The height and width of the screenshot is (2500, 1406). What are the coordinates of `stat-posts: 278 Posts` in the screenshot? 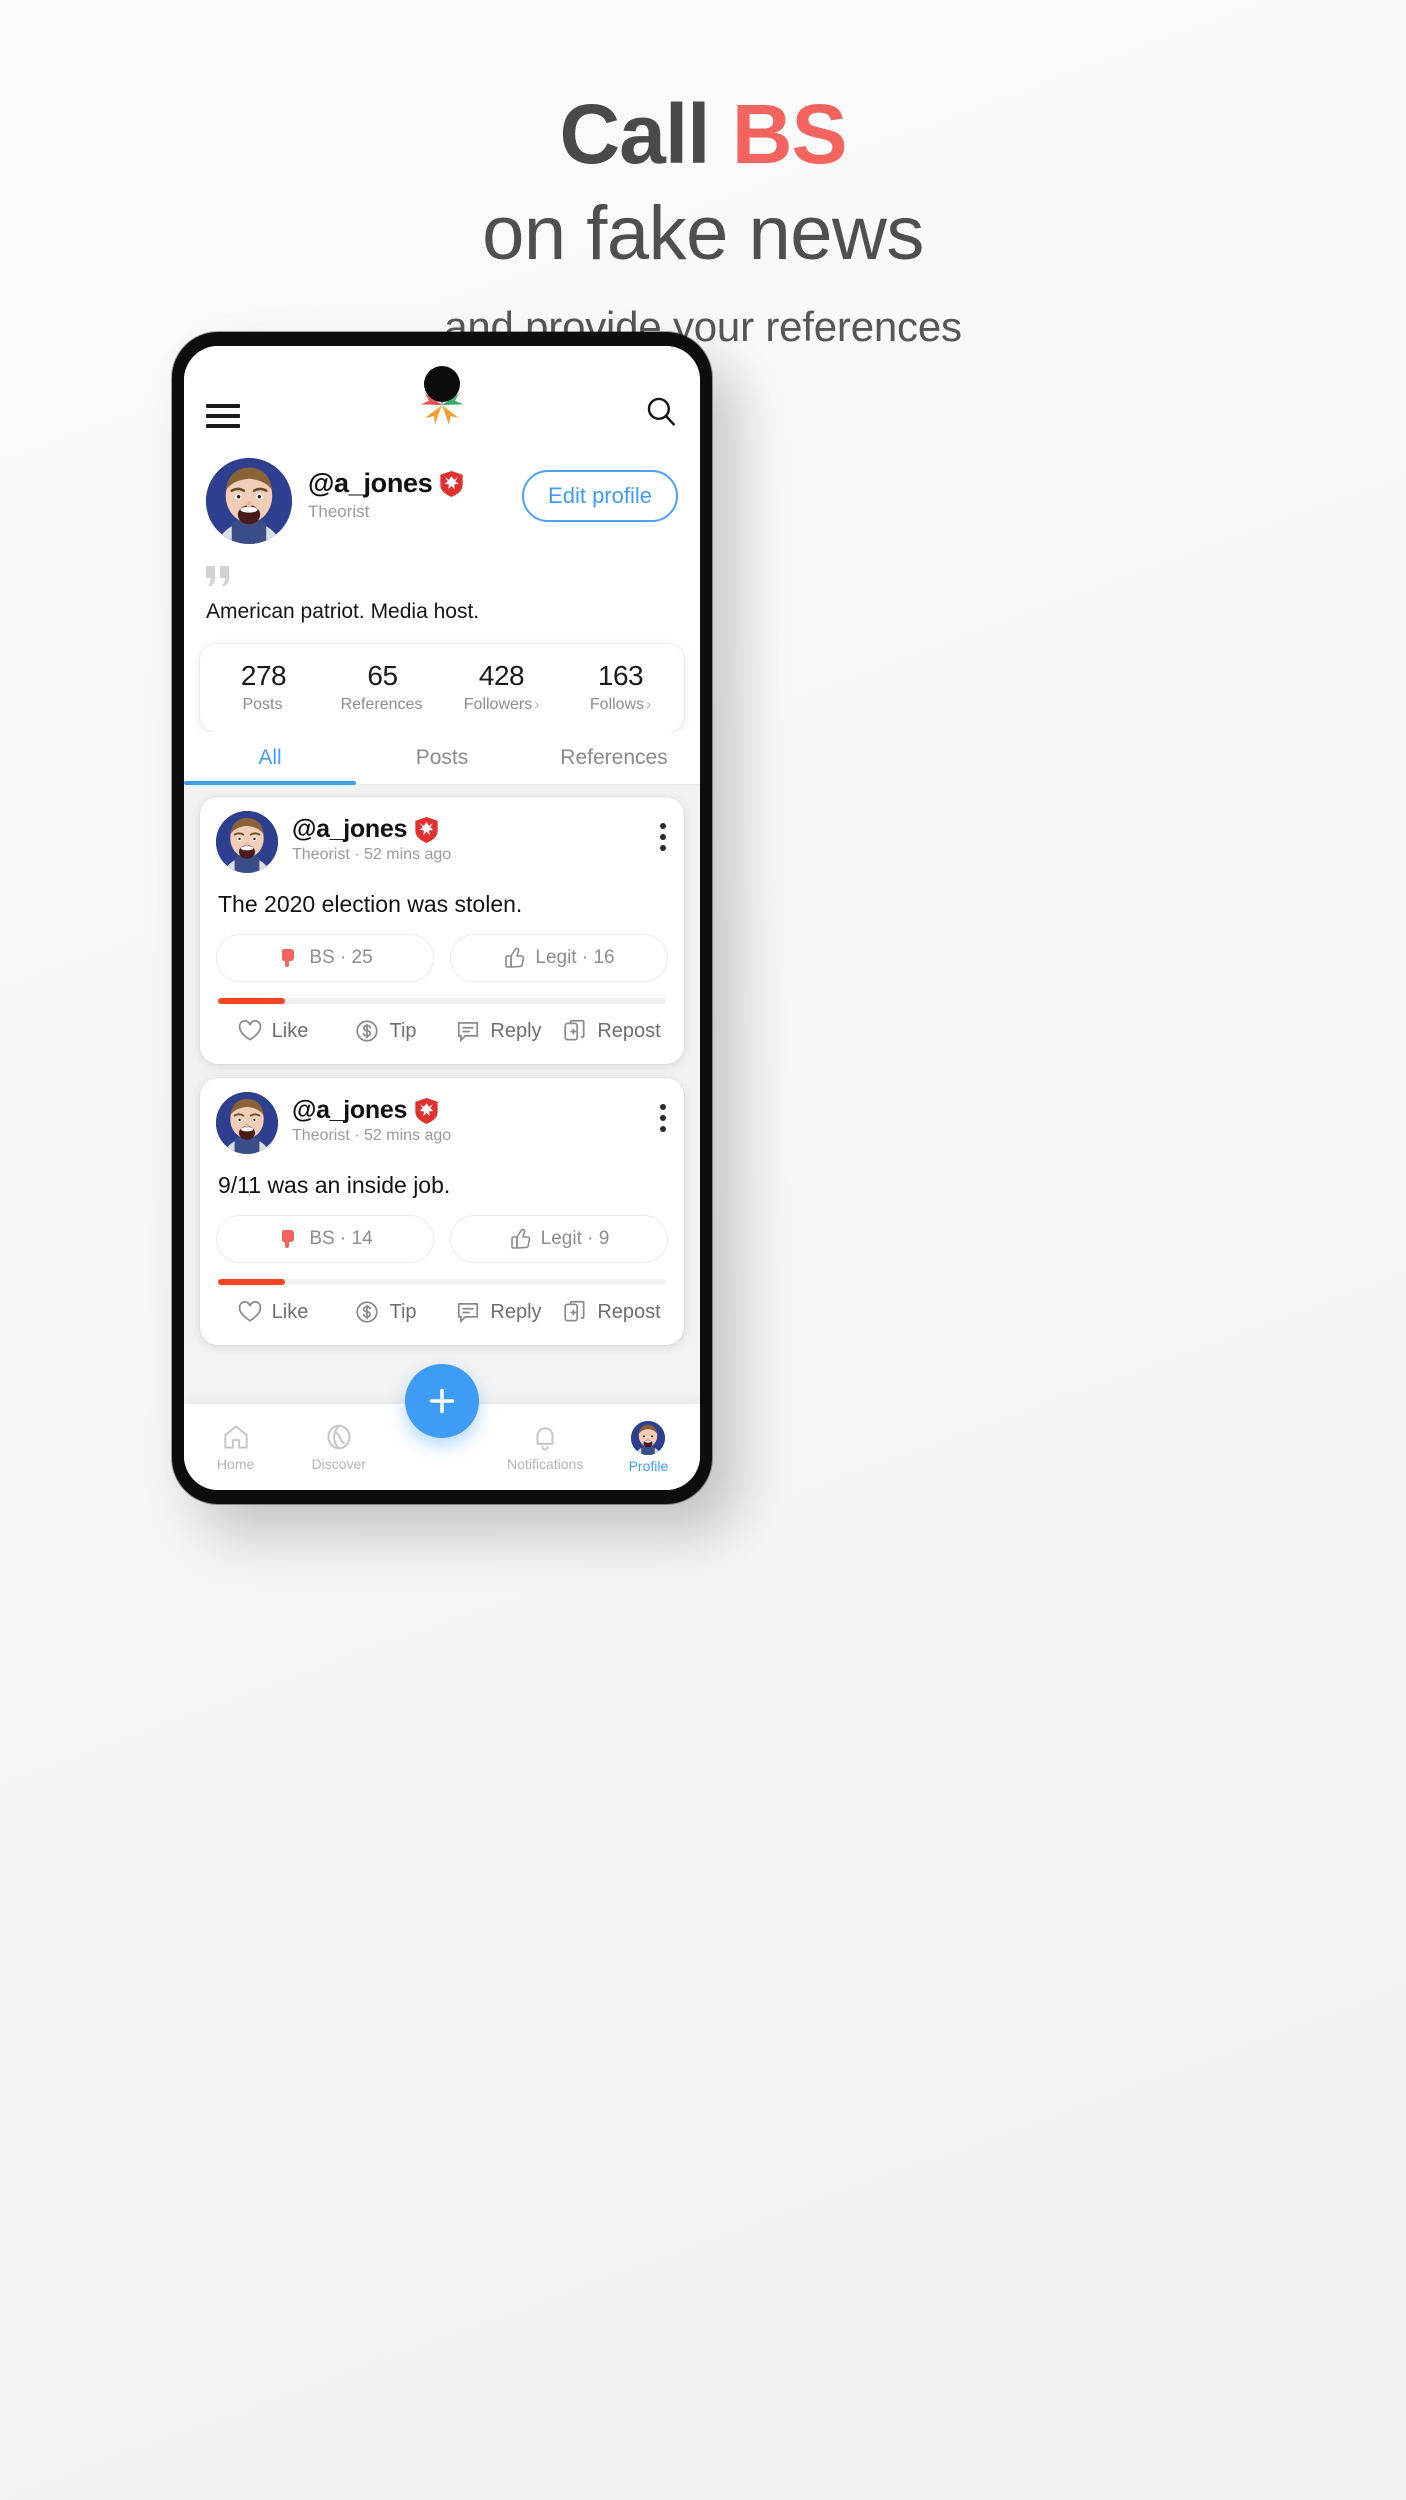 It's located at (263, 687).